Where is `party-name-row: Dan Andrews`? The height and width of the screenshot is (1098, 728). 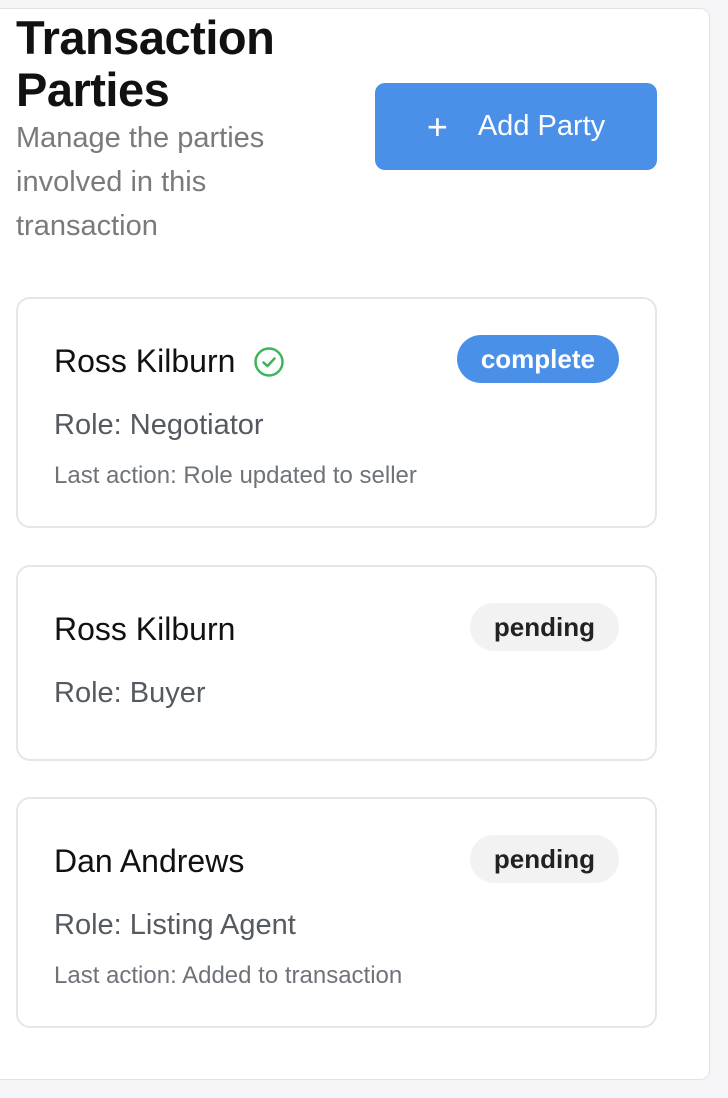 party-name-row: Dan Andrews is located at coordinates (149, 861).